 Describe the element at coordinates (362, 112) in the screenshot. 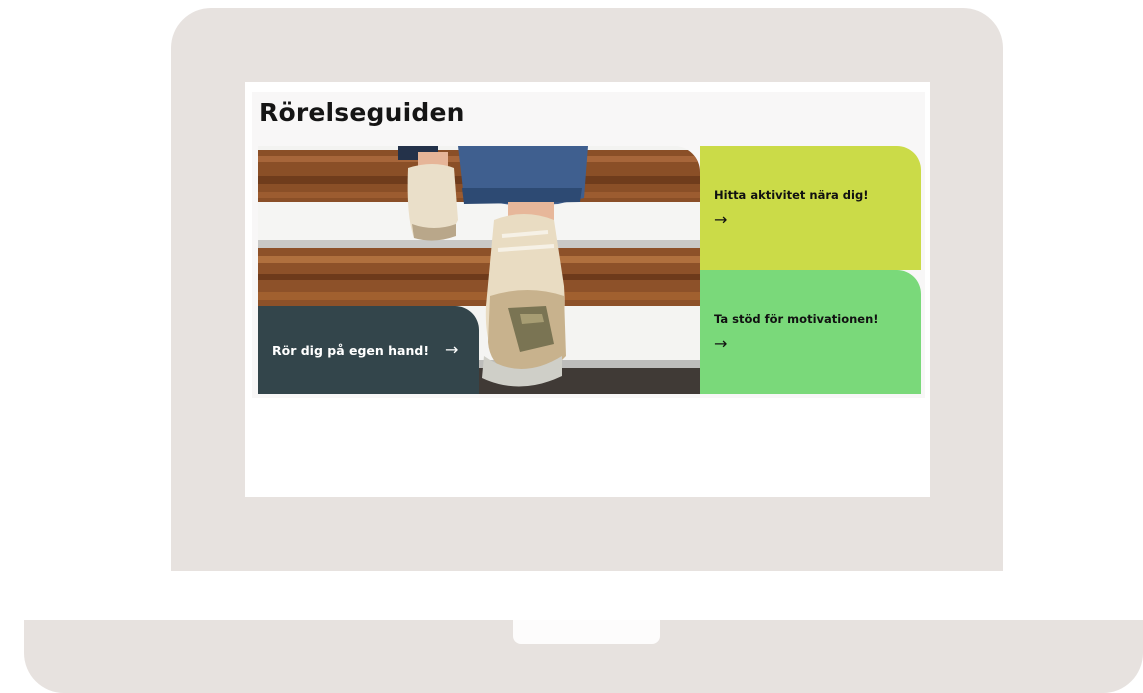

I see `page-title: Rörelseguiden` at that location.